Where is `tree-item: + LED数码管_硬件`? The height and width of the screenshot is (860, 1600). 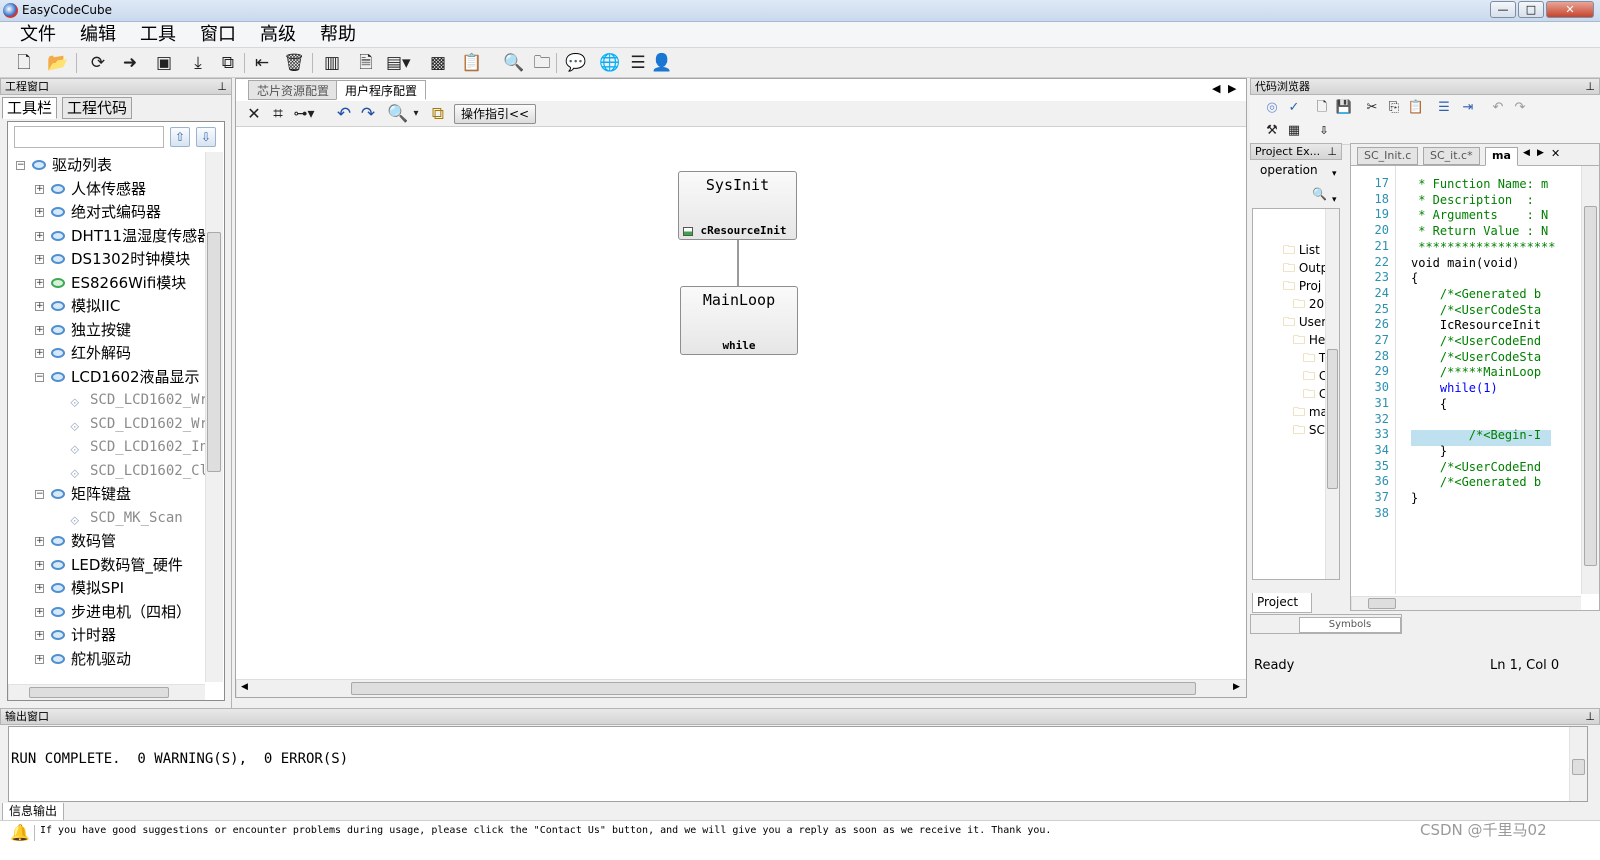 tree-item: + LED数码管_硬件 is located at coordinates (106, 565).